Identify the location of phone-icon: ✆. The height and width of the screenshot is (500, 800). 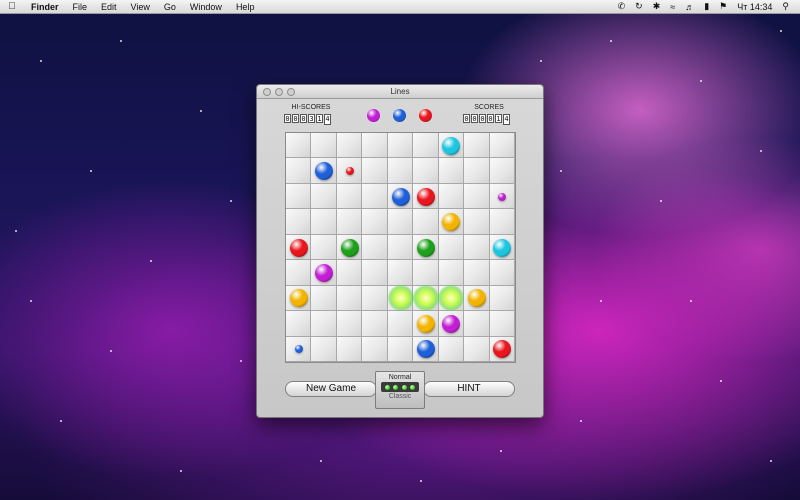
(622, 6).